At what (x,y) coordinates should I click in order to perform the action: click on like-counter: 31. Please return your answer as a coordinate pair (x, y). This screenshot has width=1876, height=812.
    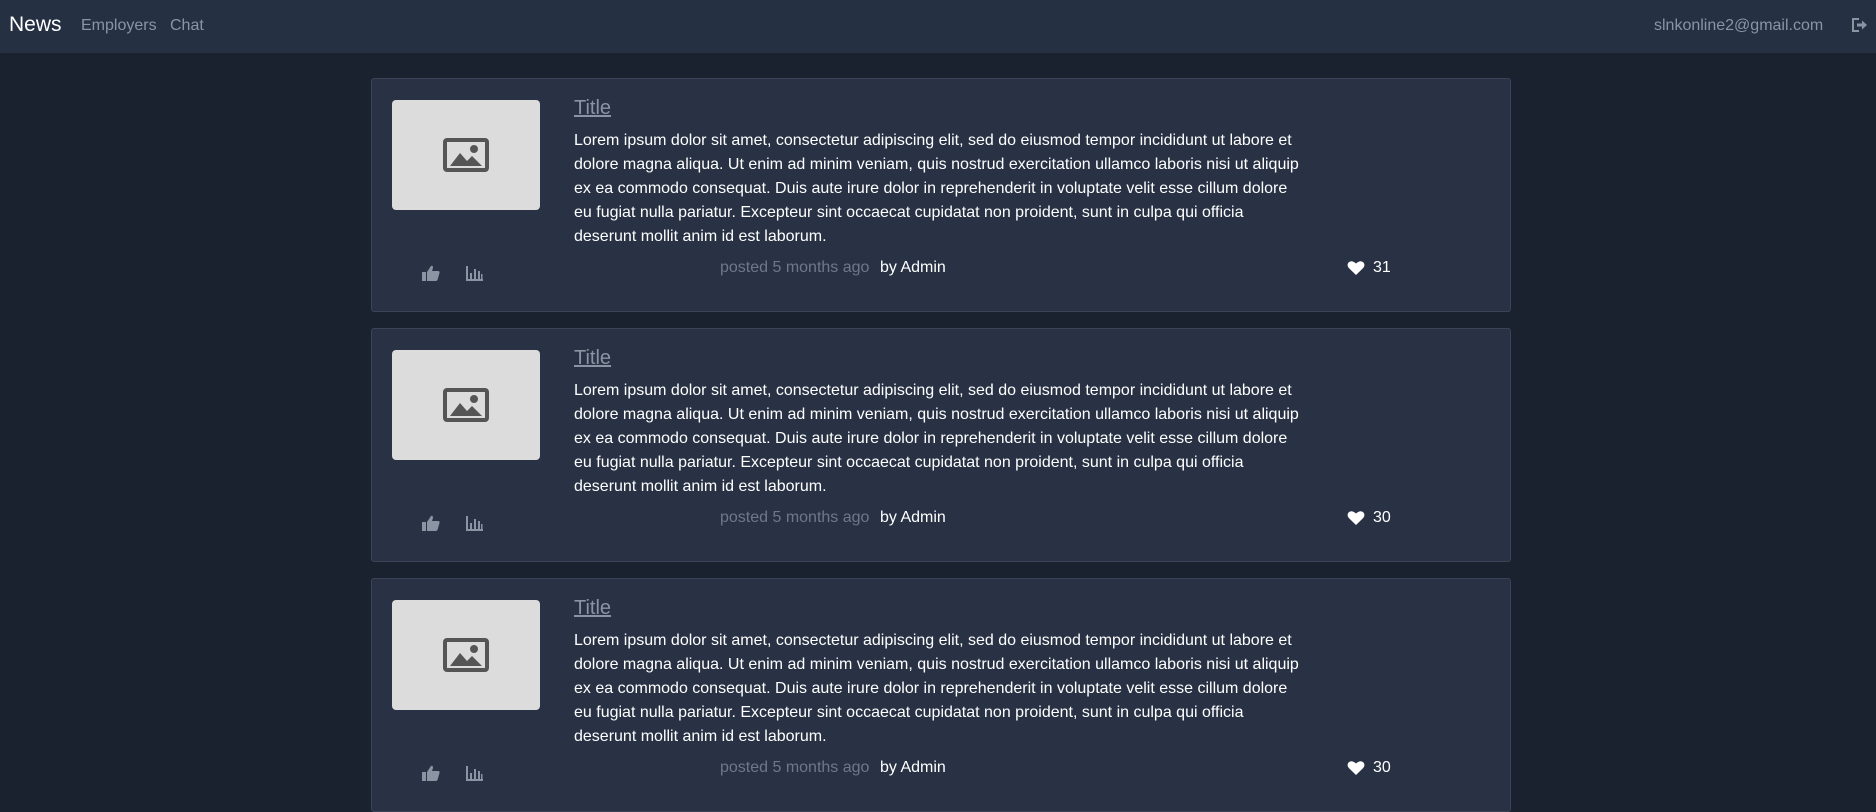
    Looking at the image, I should click on (1369, 268).